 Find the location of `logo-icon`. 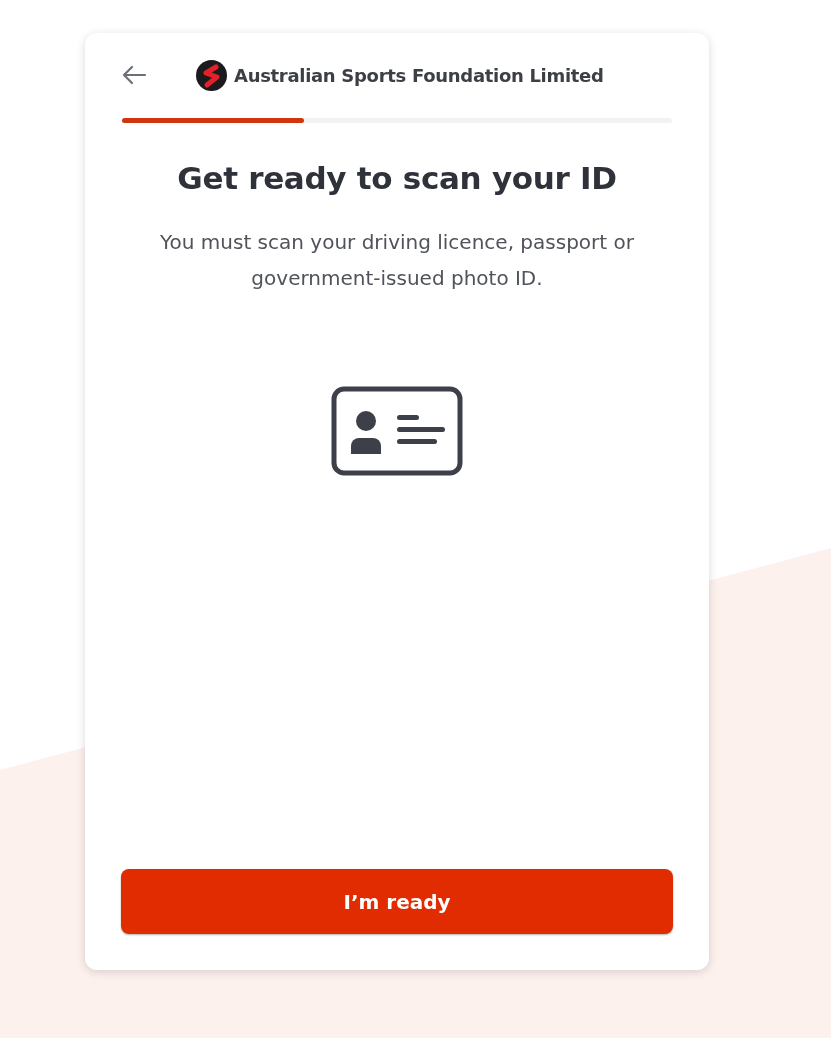

logo-icon is located at coordinates (211, 75).